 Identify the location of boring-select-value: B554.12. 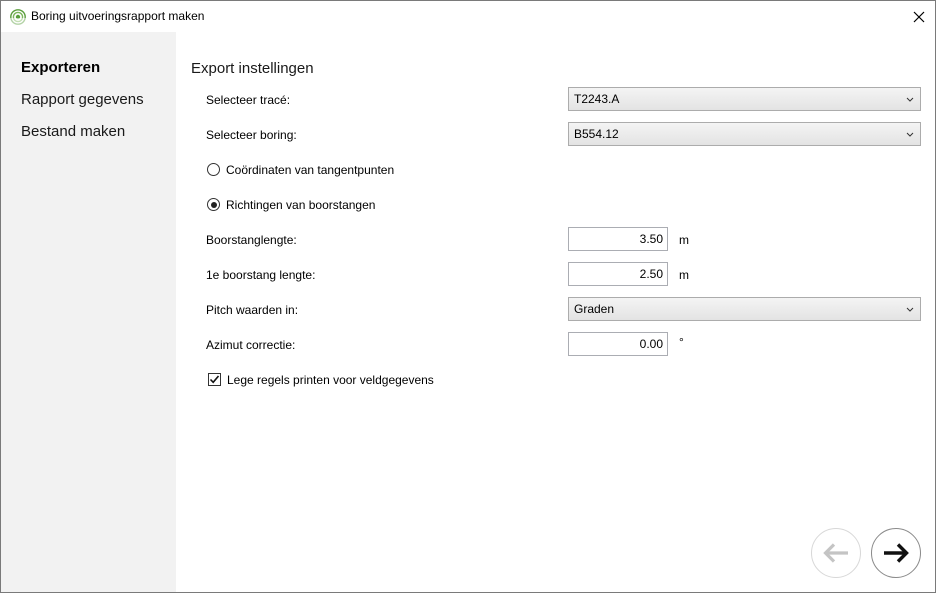
(596, 134).